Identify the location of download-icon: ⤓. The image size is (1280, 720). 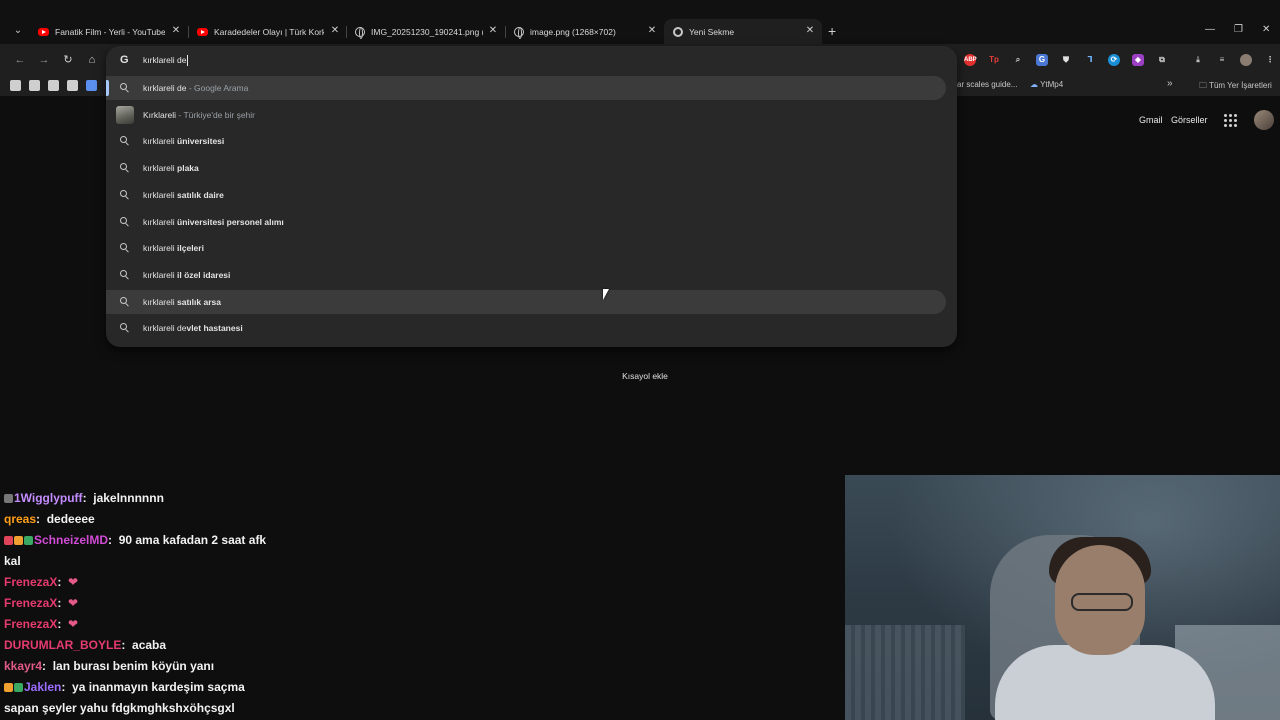
(1198, 60).